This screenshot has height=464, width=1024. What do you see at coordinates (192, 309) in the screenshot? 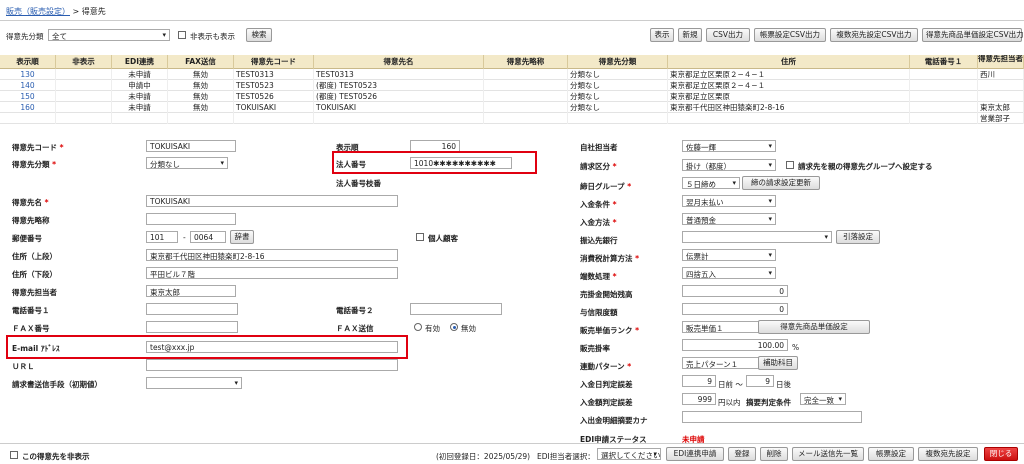
I see `tel1-input` at bounding box center [192, 309].